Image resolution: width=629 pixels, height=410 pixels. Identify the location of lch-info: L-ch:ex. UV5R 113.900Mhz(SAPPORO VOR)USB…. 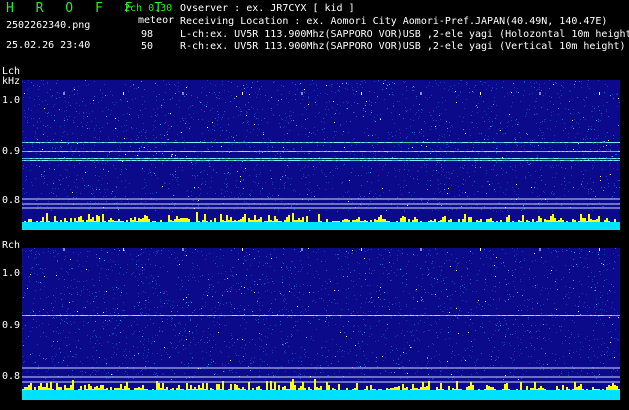
(404, 34).